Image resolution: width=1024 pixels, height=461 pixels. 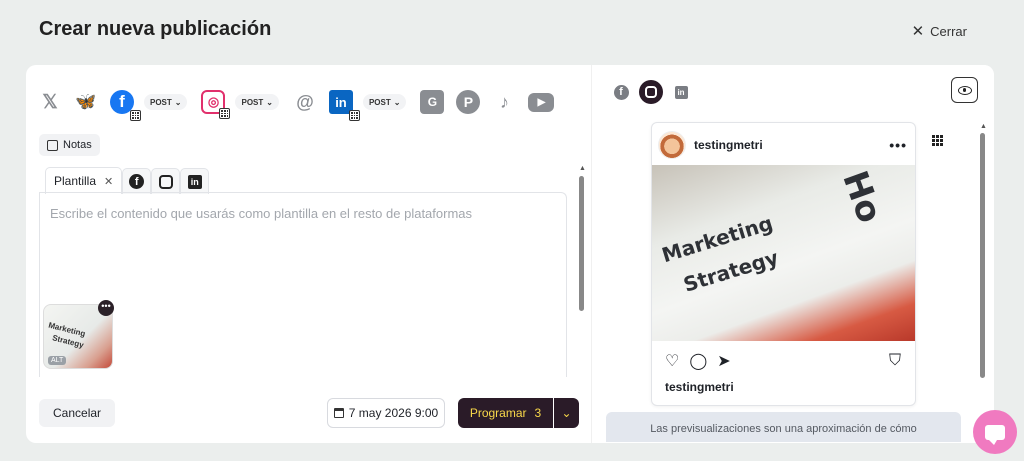 I want to click on post-username: testingmetri, so click(x=728, y=145).